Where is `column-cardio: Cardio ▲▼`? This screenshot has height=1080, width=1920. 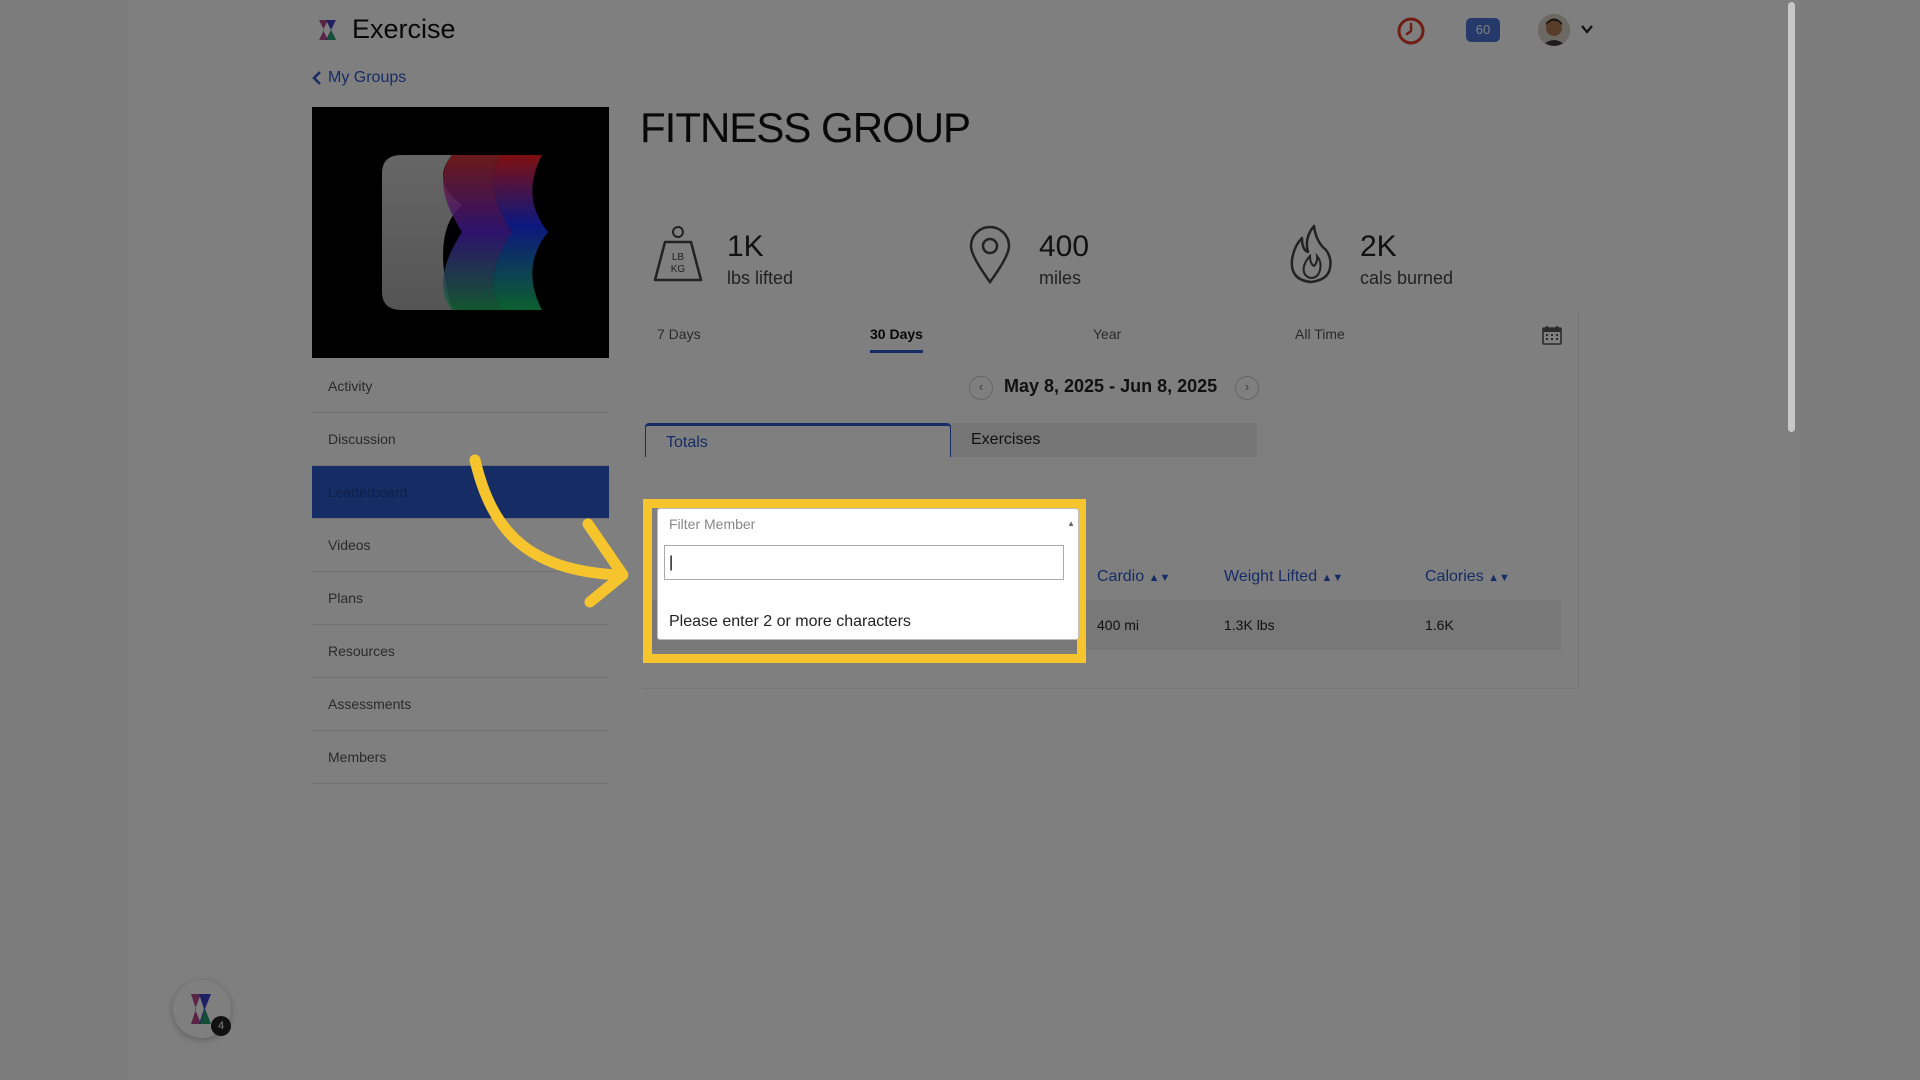
column-cardio: Cardio ▲▼ is located at coordinates (1133, 577).